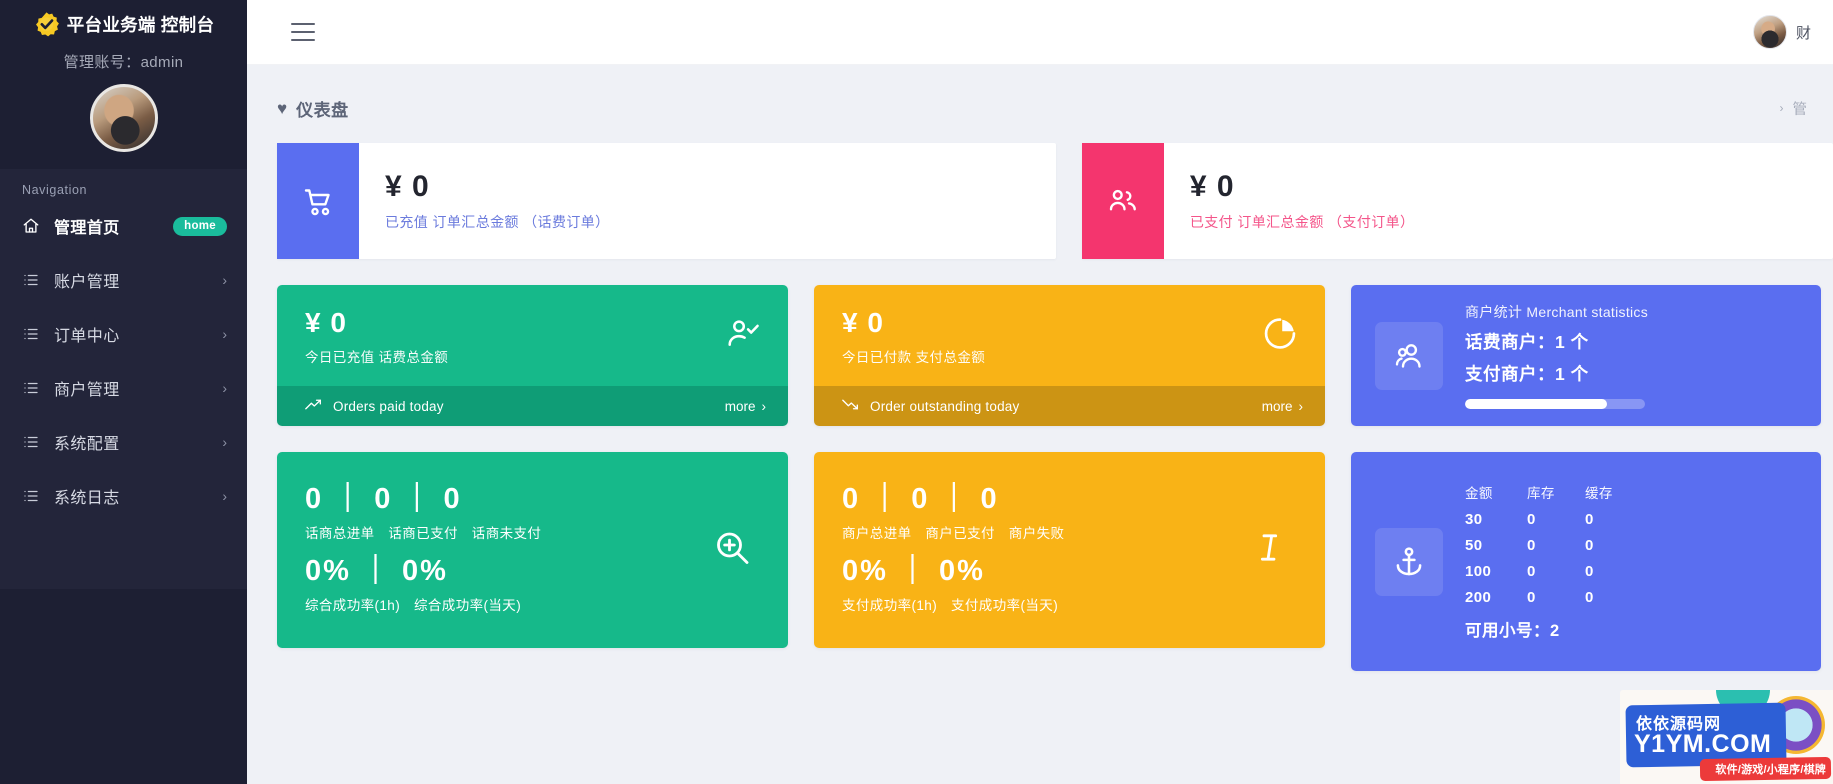  Describe the element at coordinates (707, 201) in the screenshot. I see `card-body: ¥ 0 已充值 订单汇总金额 （话费订单）` at that location.